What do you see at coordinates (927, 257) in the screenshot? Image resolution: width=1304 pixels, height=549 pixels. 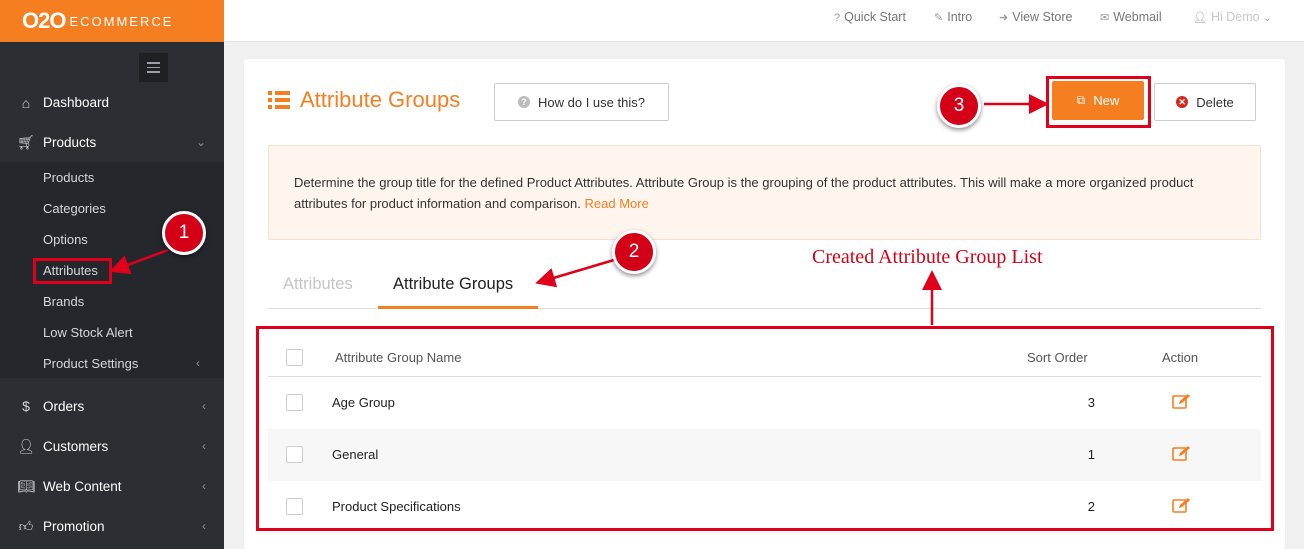 I see `annotation-list-label: Created Attribute Group List` at bounding box center [927, 257].